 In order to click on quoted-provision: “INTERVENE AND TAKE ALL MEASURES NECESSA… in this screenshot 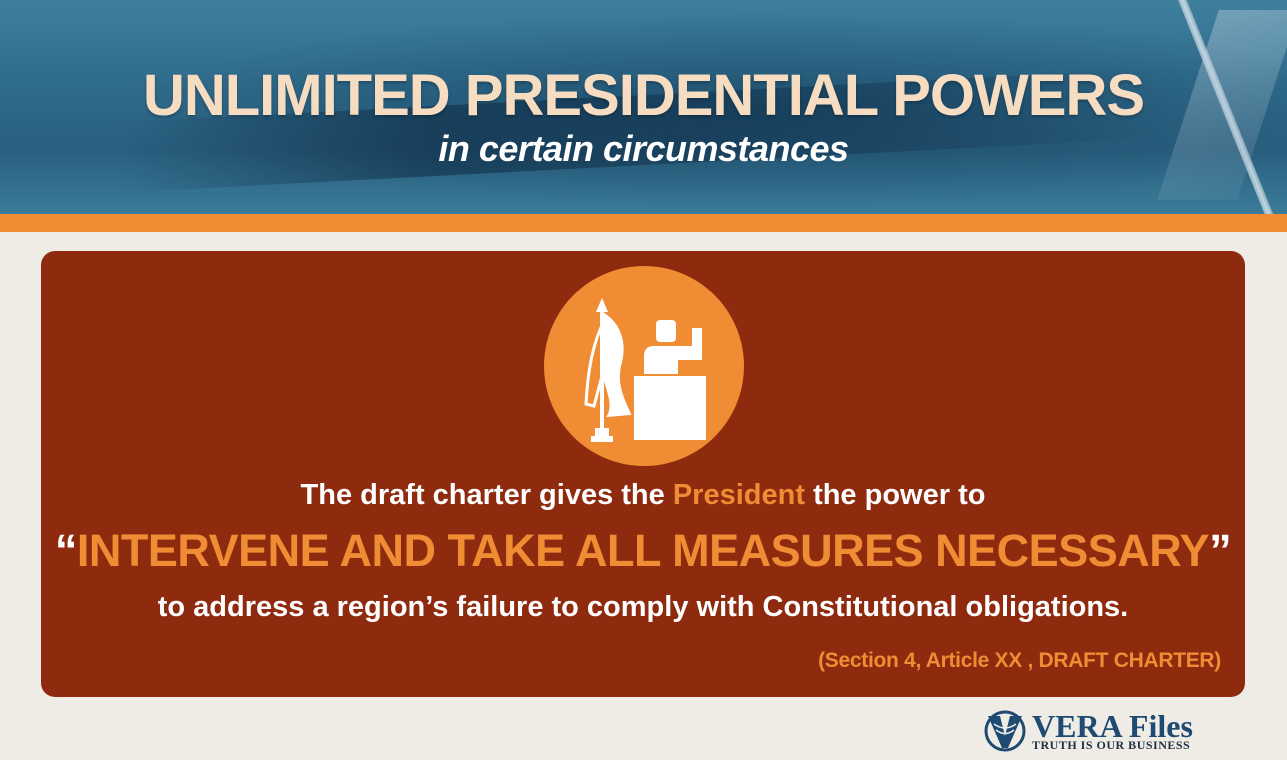, I will do `click(643, 551)`.